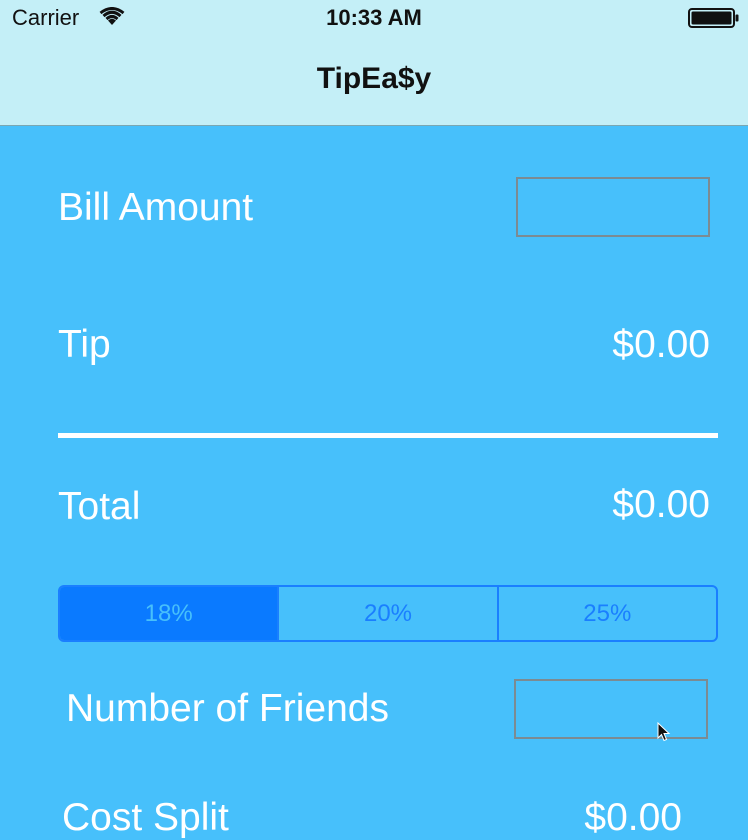  Describe the element at coordinates (145, 817) in the screenshot. I see `cost-split-label: Cost Split` at that location.